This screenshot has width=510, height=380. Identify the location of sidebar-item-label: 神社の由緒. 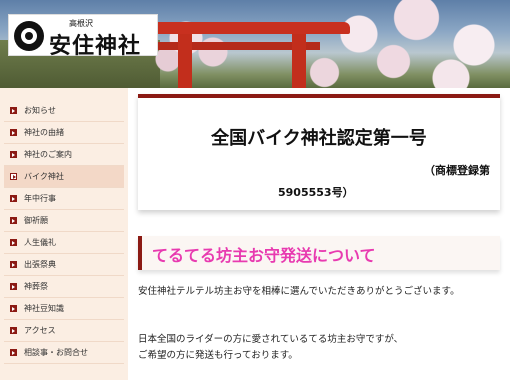
(44, 132).